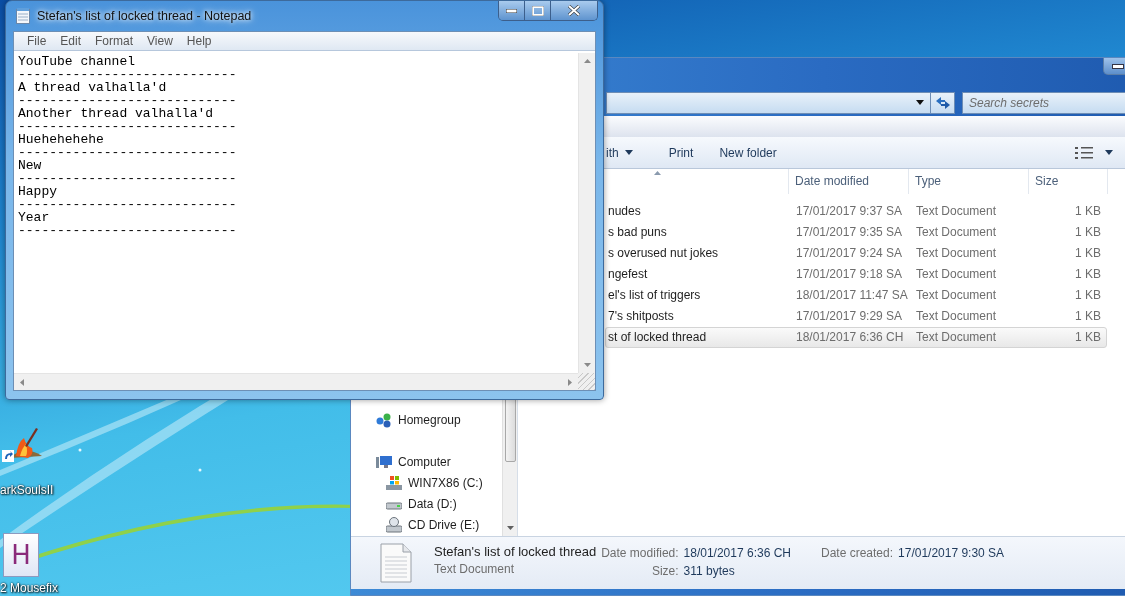 The height and width of the screenshot is (596, 1125). I want to click on minimize-icon, so click(511, 10).